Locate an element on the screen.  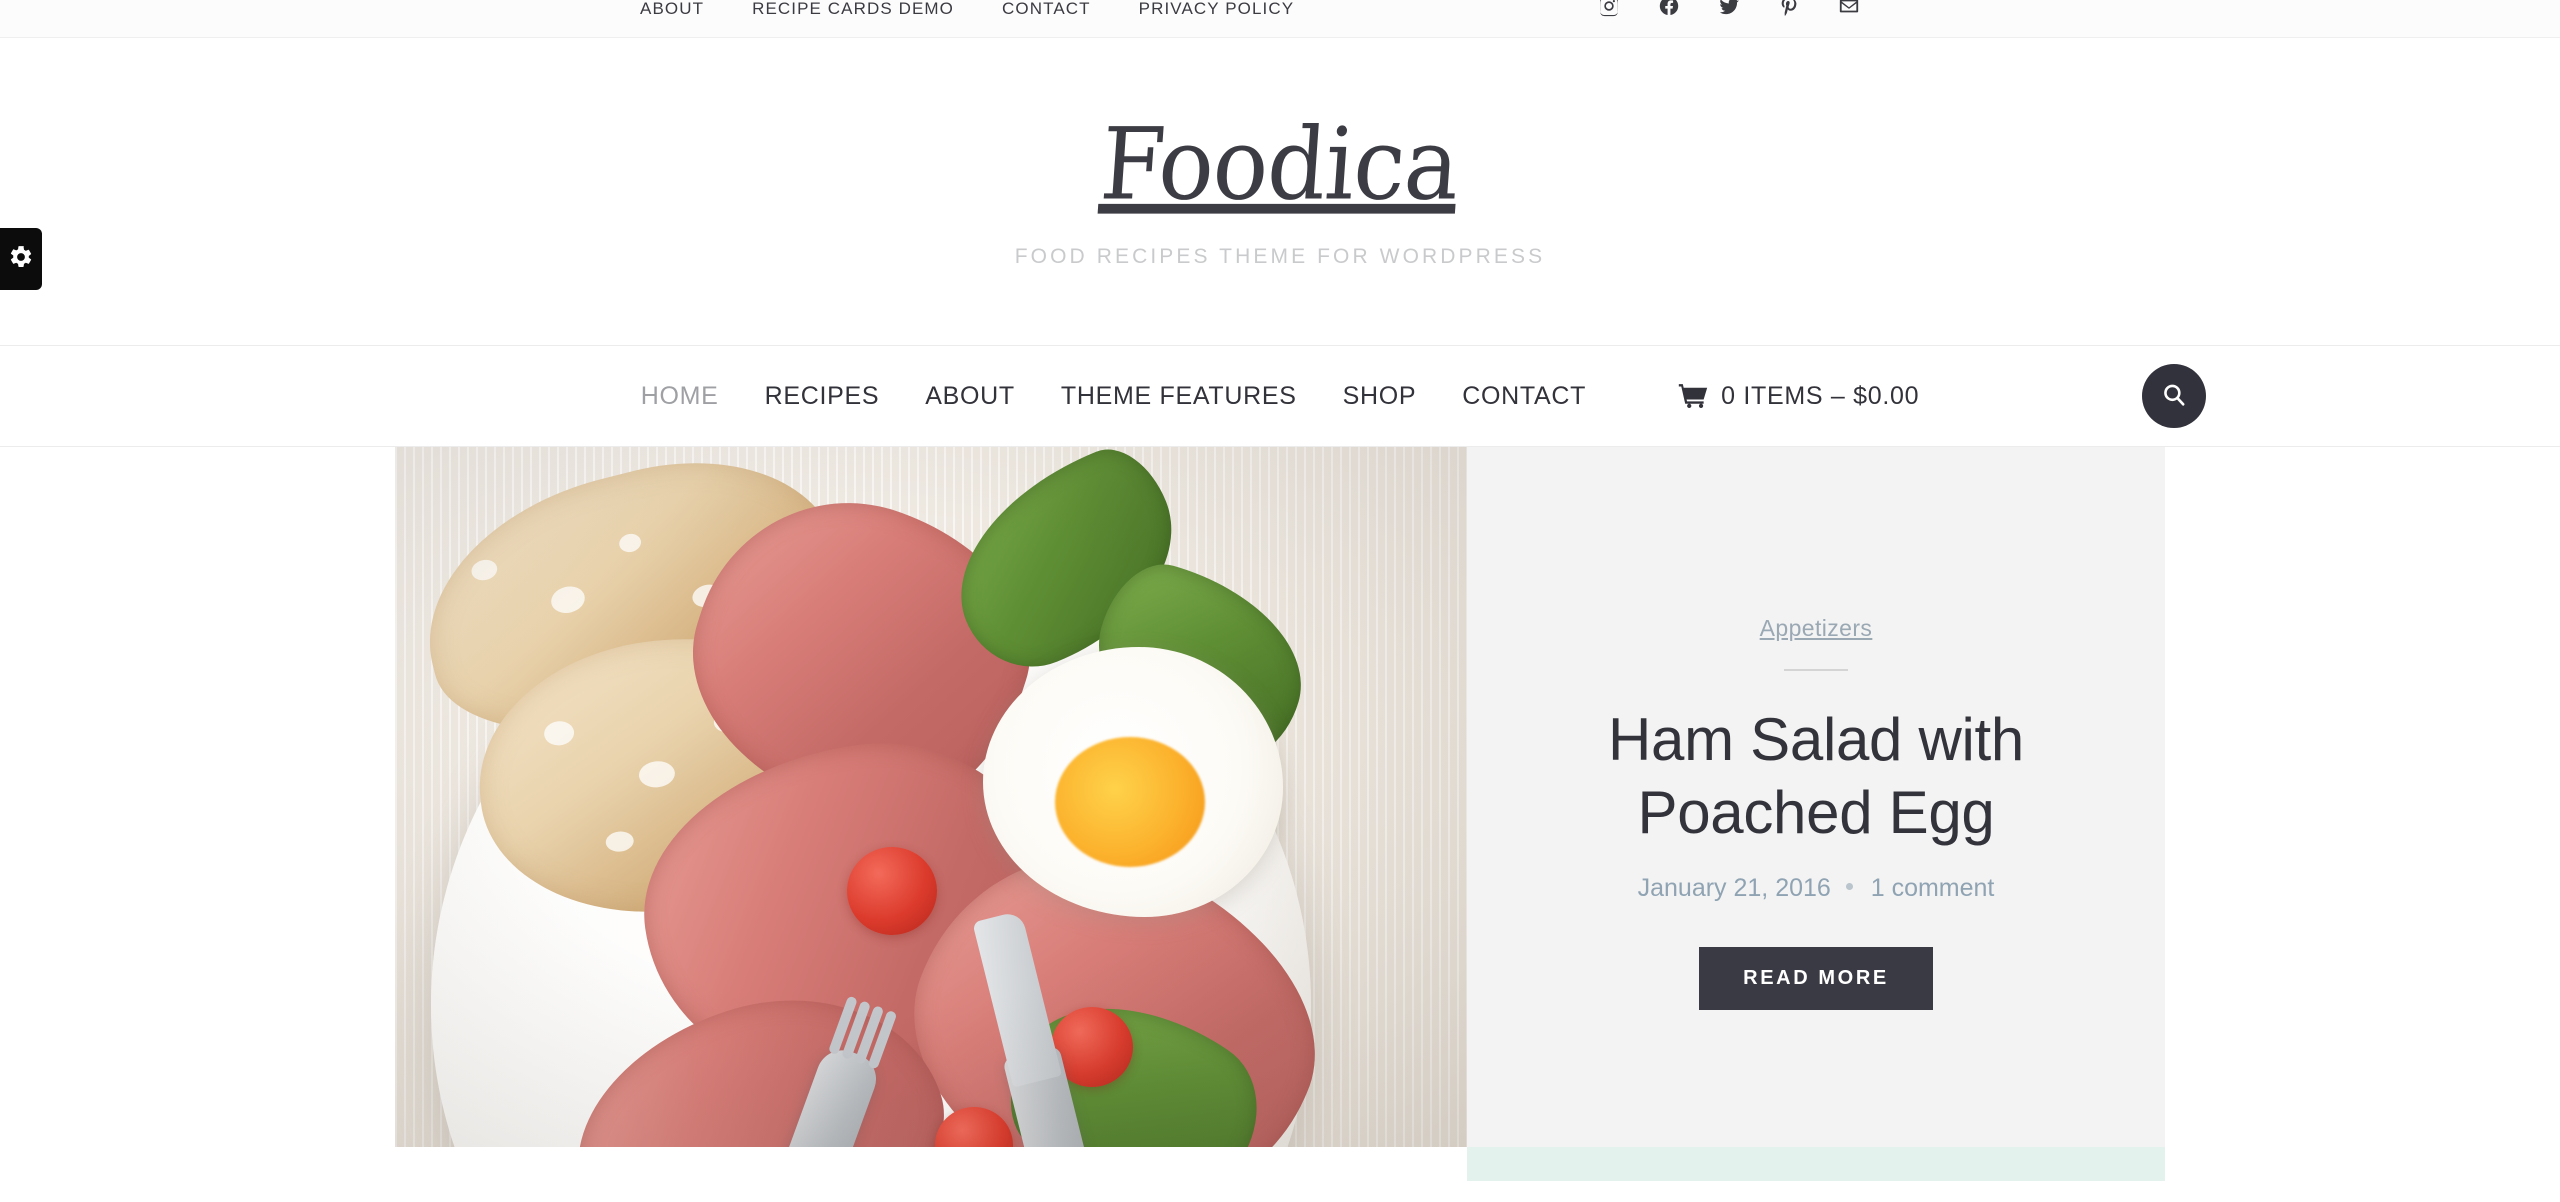
read-more-button: READ MORE is located at coordinates (1816, 979).